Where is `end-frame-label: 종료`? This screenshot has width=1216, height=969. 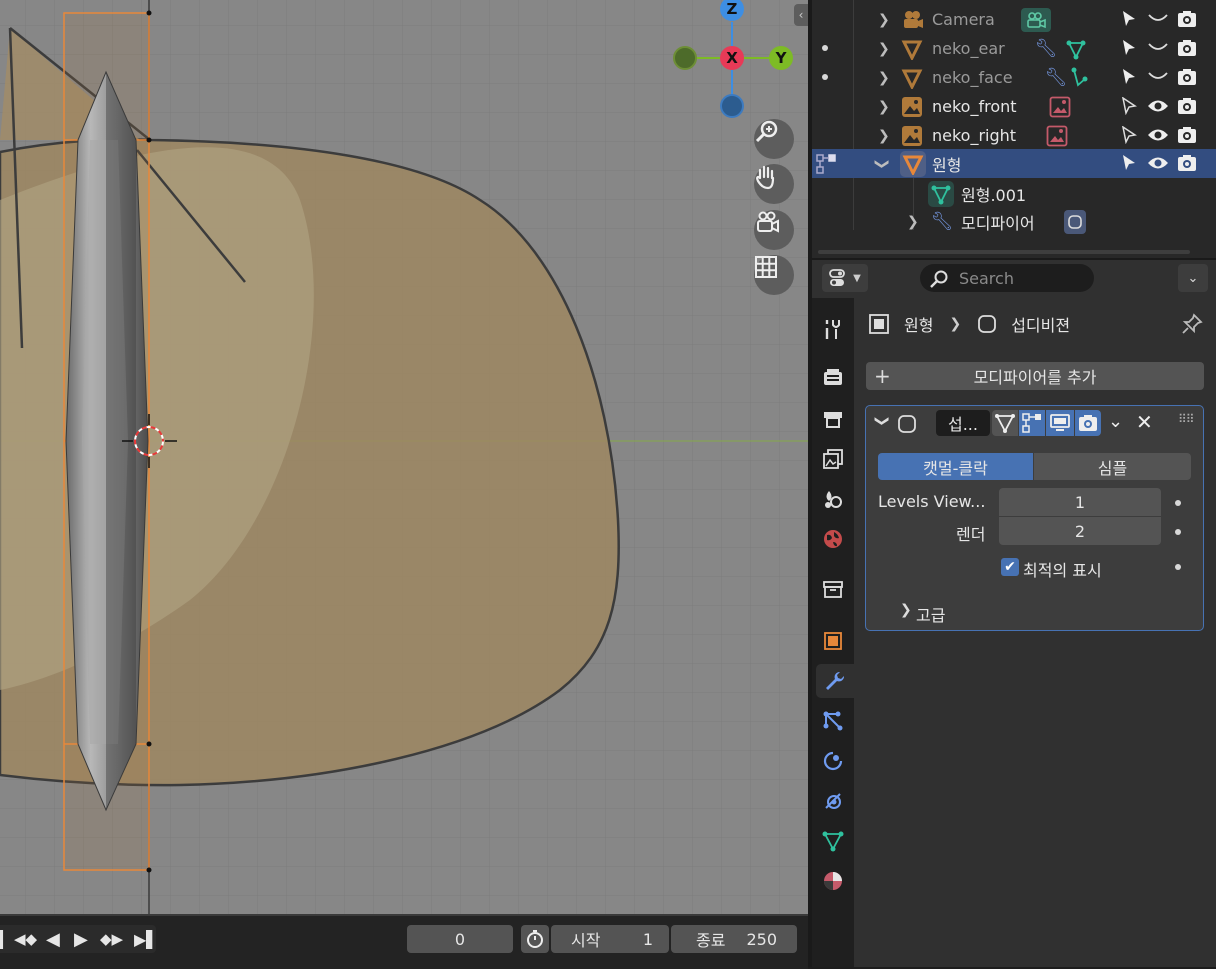 end-frame-label: 종료 is located at coordinates (711, 940).